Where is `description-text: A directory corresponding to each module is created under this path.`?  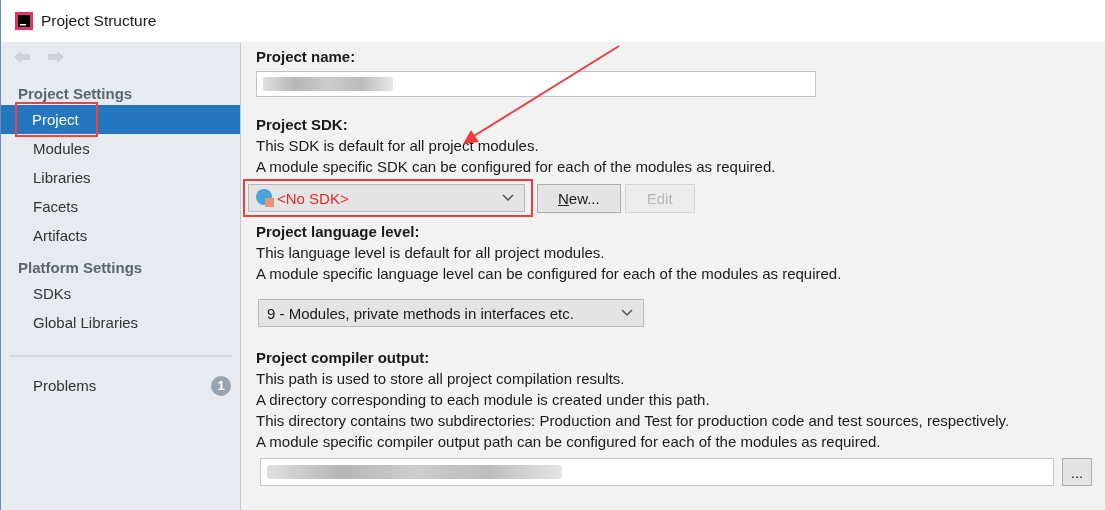
description-text: A directory corresponding to each module is created under this path. is located at coordinates (483, 400).